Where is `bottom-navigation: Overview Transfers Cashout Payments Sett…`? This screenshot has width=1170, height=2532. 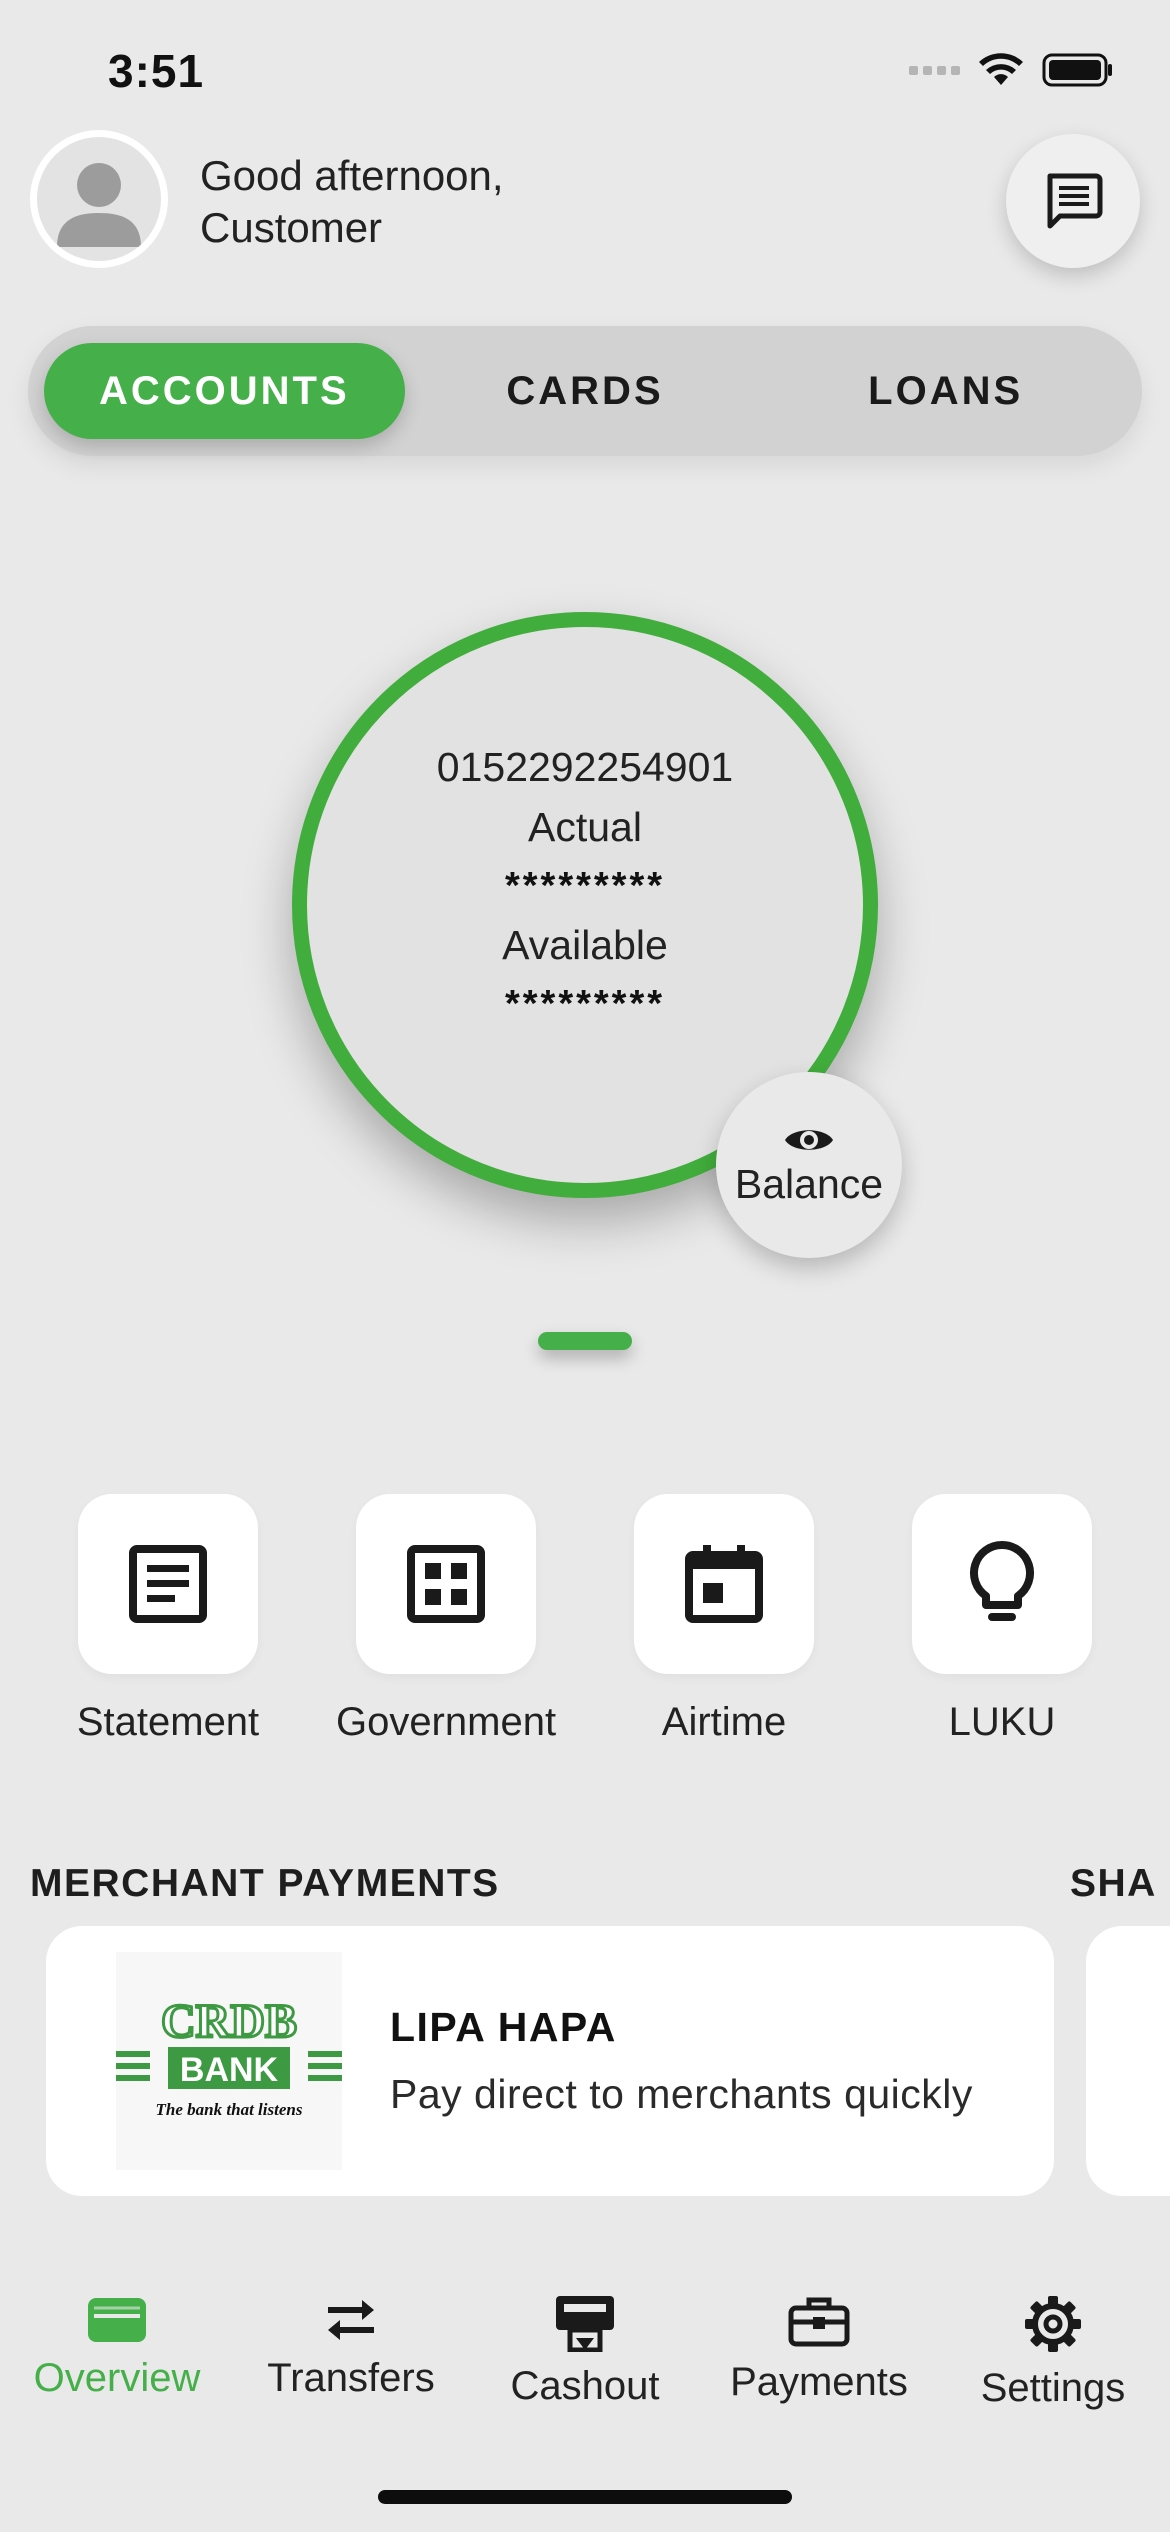 bottom-navigation: Overview Transfers Cashout Payments Sett… is located at coordinates (585, 2345).